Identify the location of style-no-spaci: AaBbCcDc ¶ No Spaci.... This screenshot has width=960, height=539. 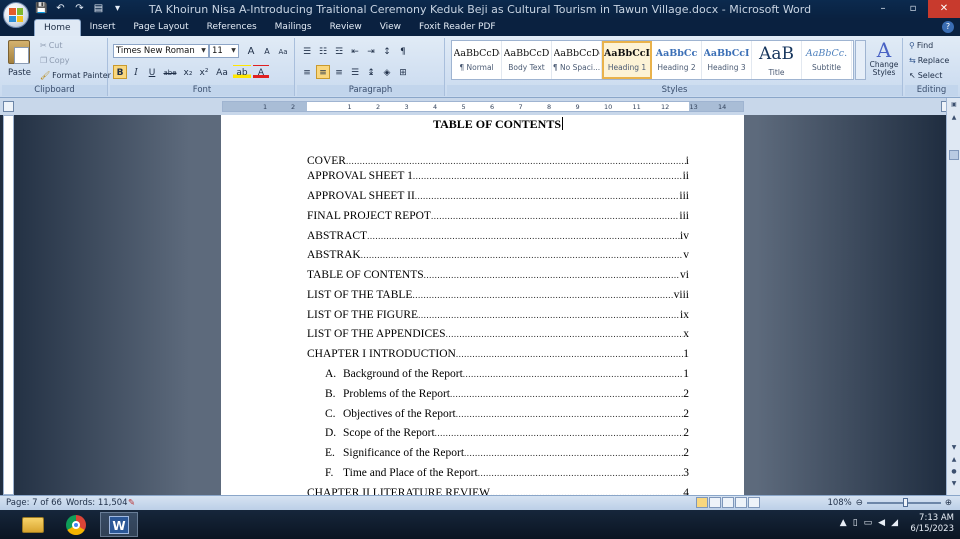
(577, 60).